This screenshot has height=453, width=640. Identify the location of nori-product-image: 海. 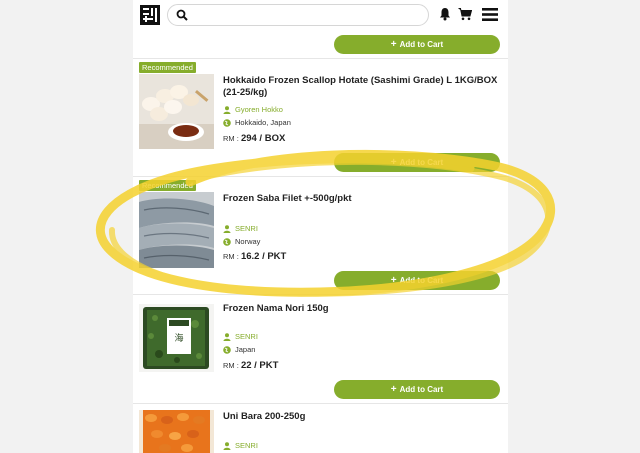
(176, 338).